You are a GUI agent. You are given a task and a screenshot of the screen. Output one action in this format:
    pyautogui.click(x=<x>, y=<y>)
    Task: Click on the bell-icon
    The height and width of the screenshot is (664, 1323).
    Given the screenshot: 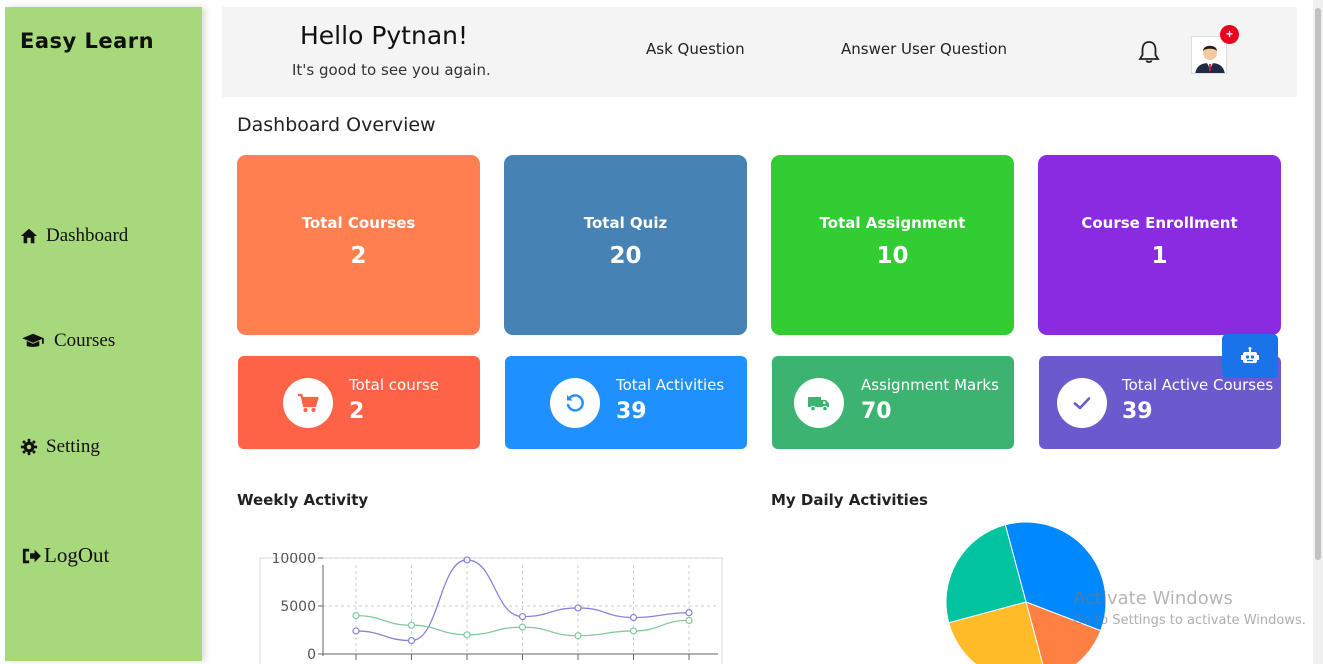 What is the action you would take?
    pyautogui.click(x=1149, y=52)
    